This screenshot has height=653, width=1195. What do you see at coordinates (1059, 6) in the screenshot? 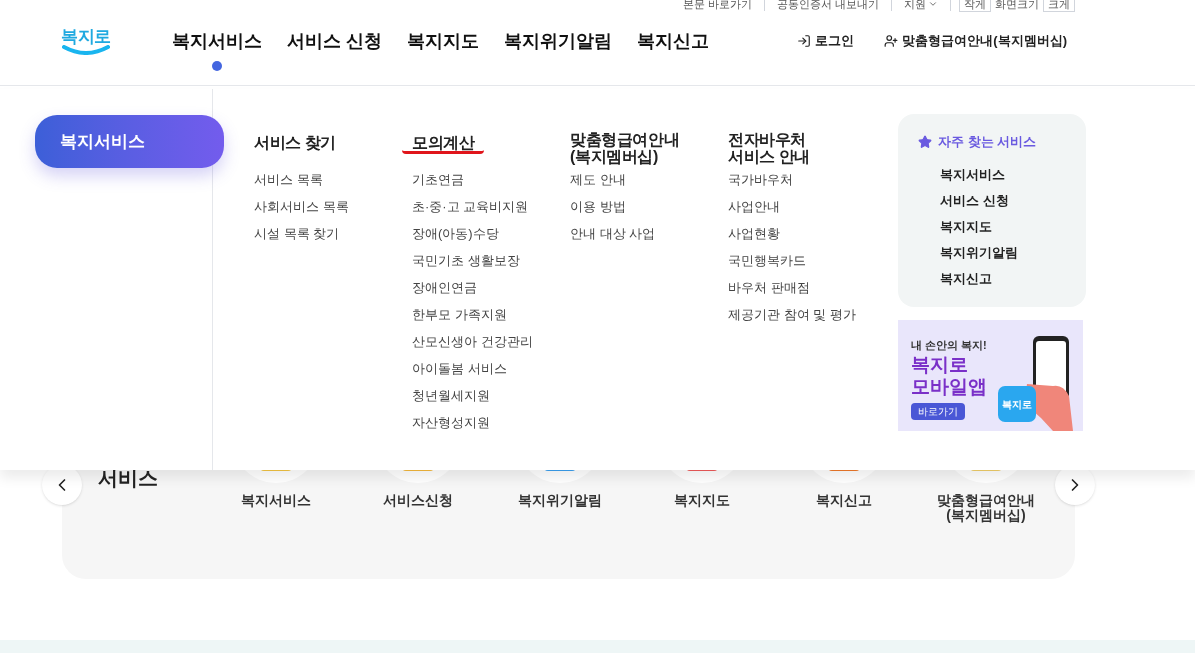
I see `font-larger-button: 크게` at bounding box center [1059, 6].